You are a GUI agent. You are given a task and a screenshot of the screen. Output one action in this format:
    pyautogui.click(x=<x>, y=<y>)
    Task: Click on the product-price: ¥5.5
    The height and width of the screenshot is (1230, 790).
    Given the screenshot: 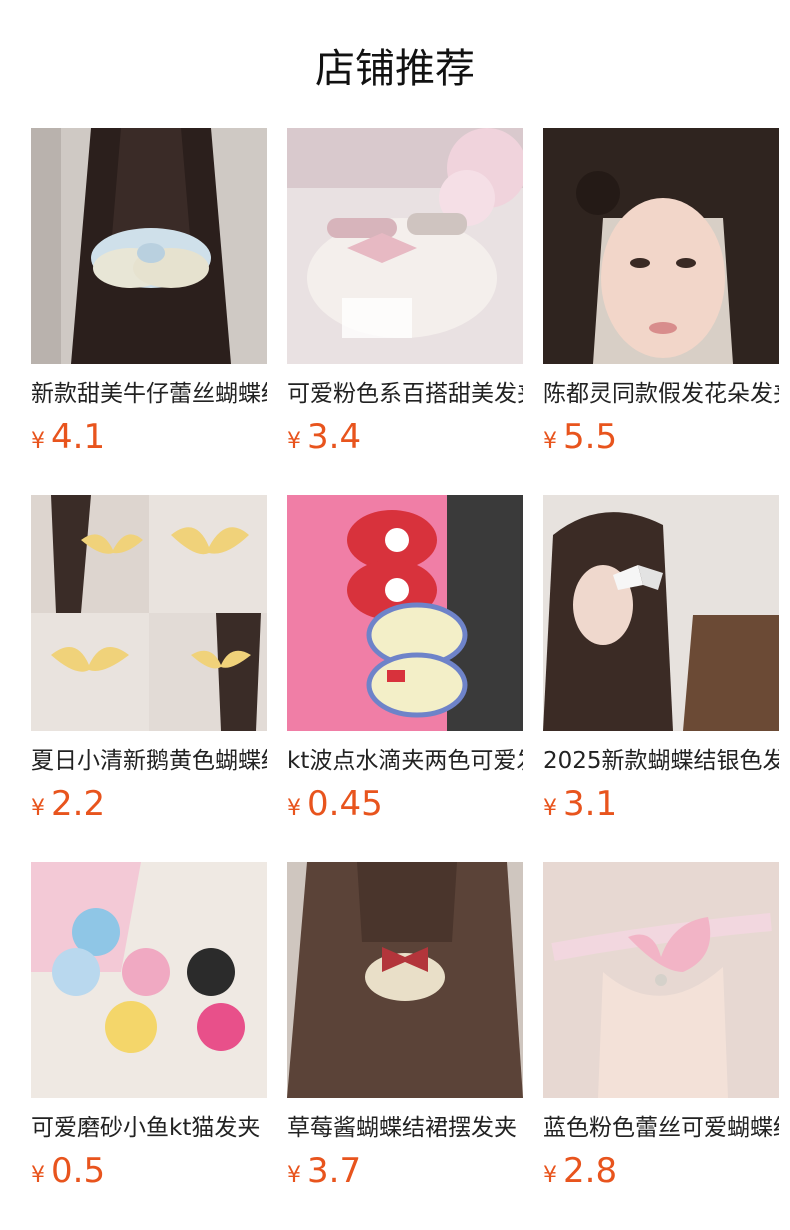 What is the action you would take?
    pyautogui.click(x=580, y=437)
    